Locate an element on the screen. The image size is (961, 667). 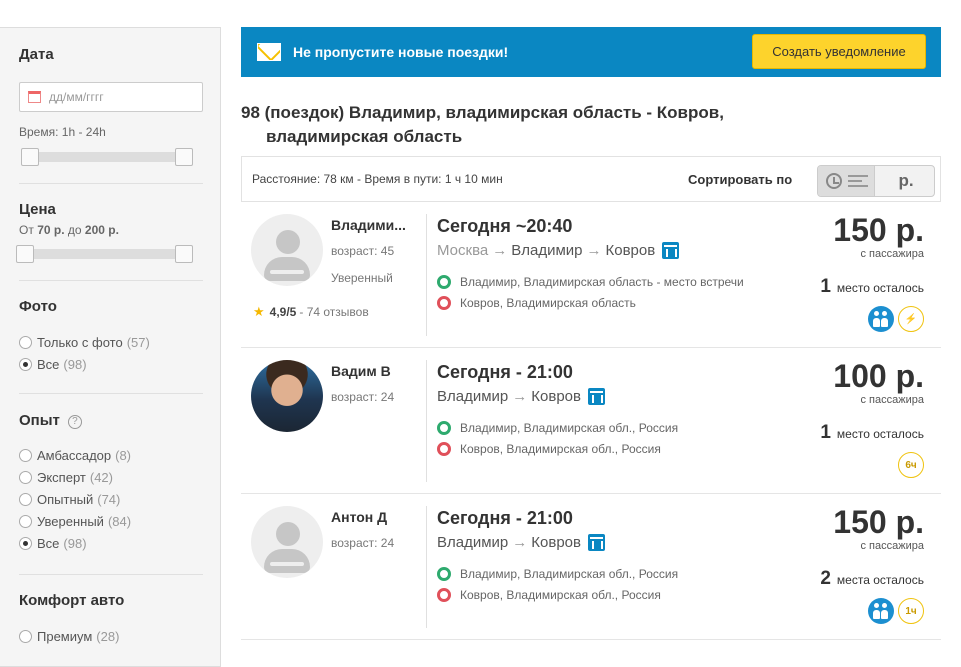
experience-option-experienced: Опытный (74) is located at coordinates (110, 499).